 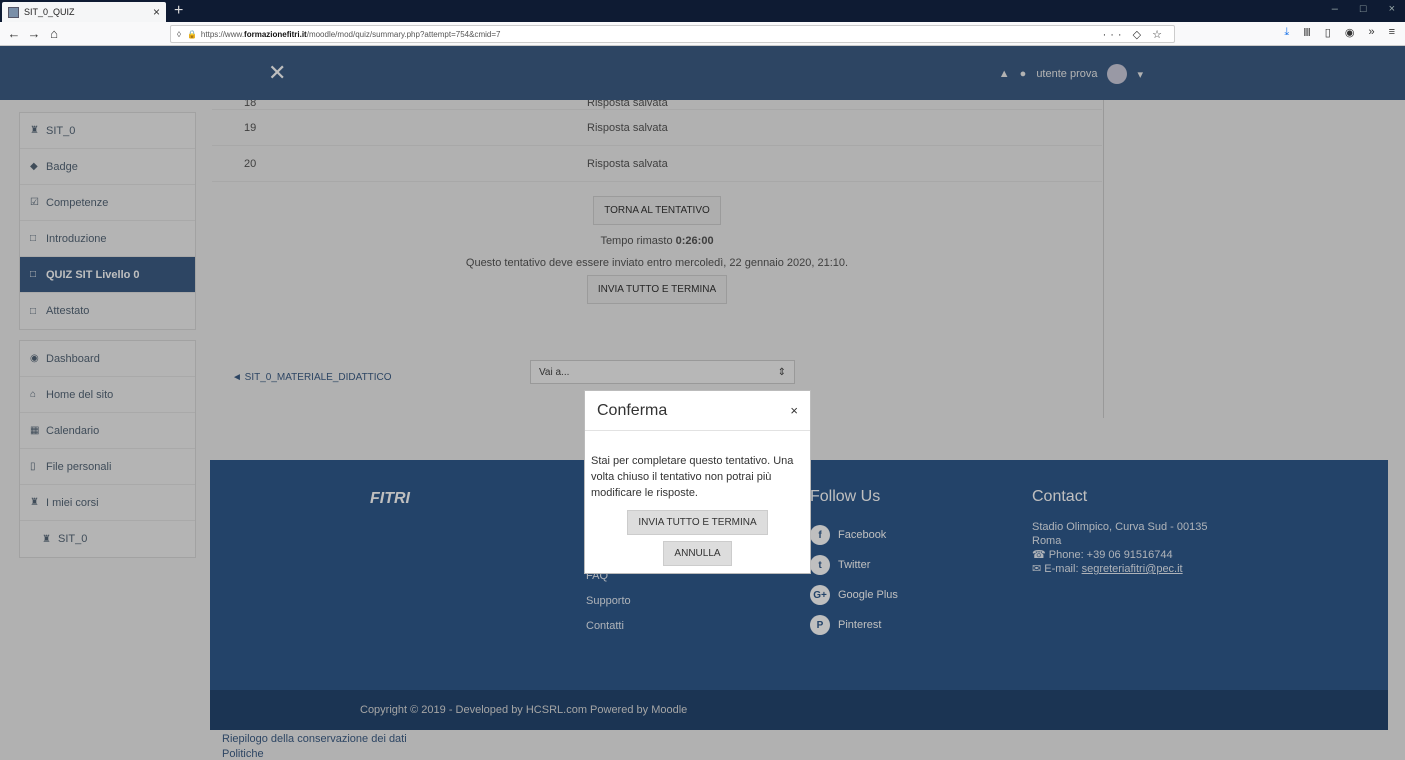 What do you see at coordinates (702, 11) in the screenshot?
I see `browser-tabbar: SIT_0_QUIZ × + – □ ×` at bounding box center [702, 11].